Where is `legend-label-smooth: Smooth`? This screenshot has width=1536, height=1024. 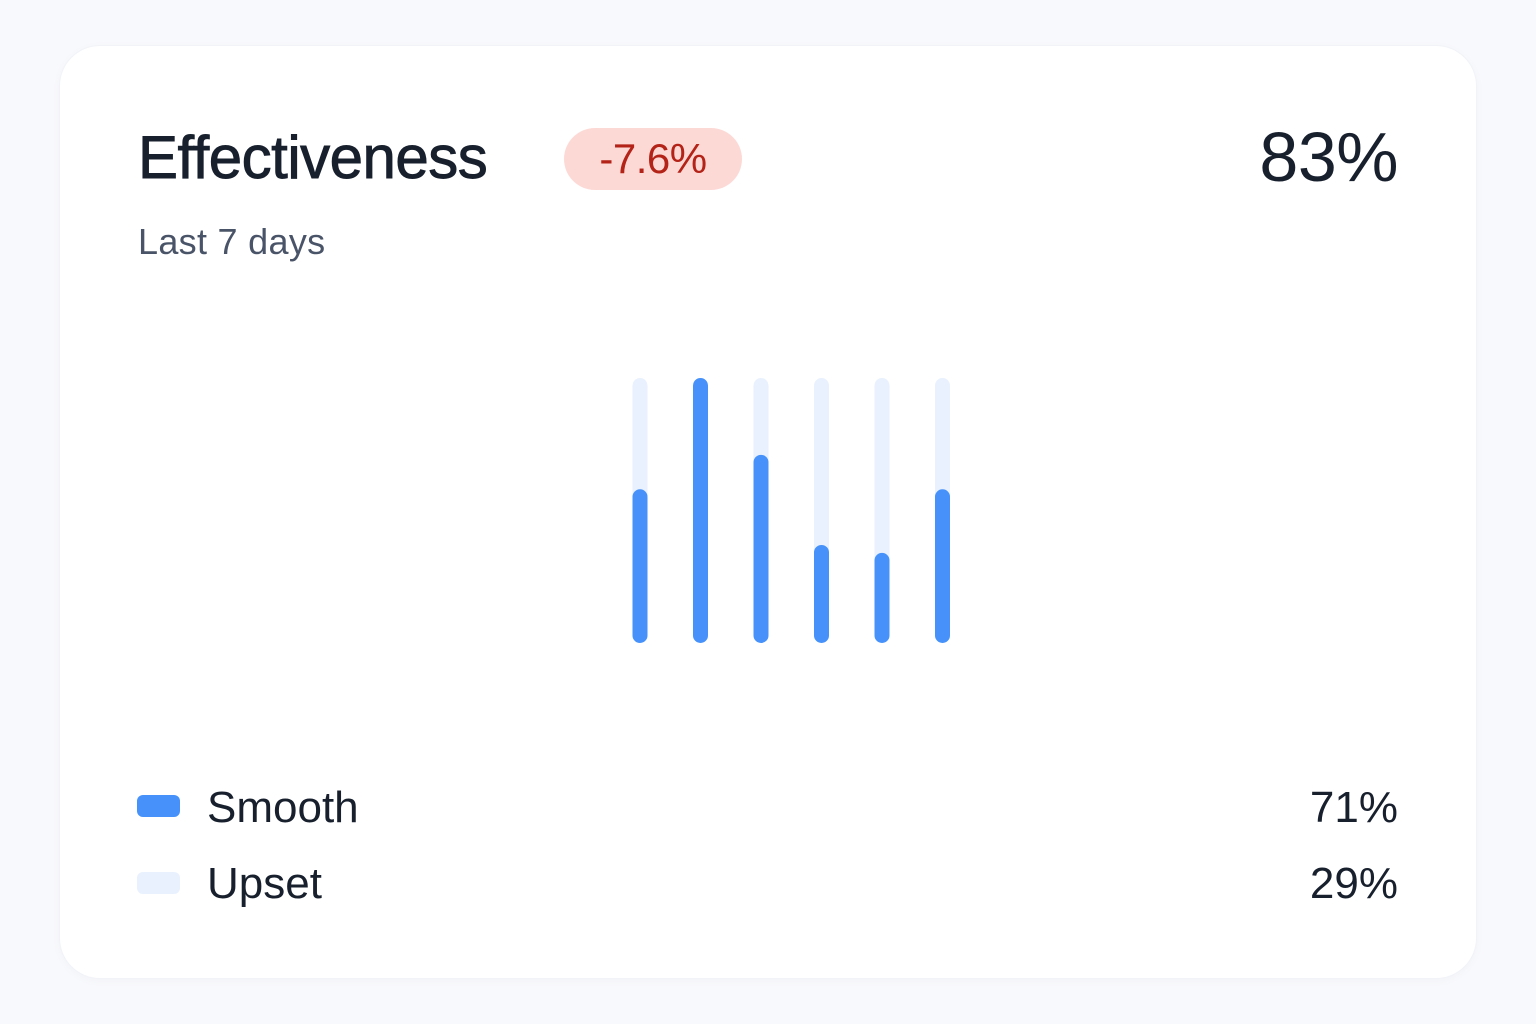
legend-label-smooth: Smooth is located at coordinates (283, 807).